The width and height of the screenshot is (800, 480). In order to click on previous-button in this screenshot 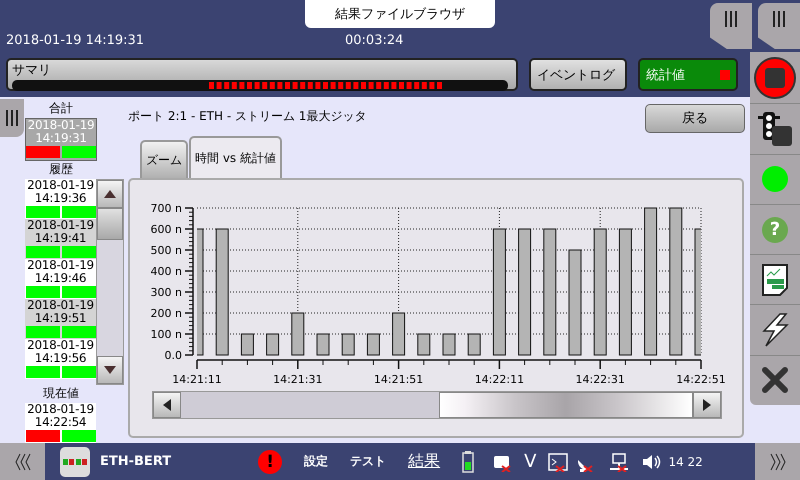, I will do `click(22, 461)`.